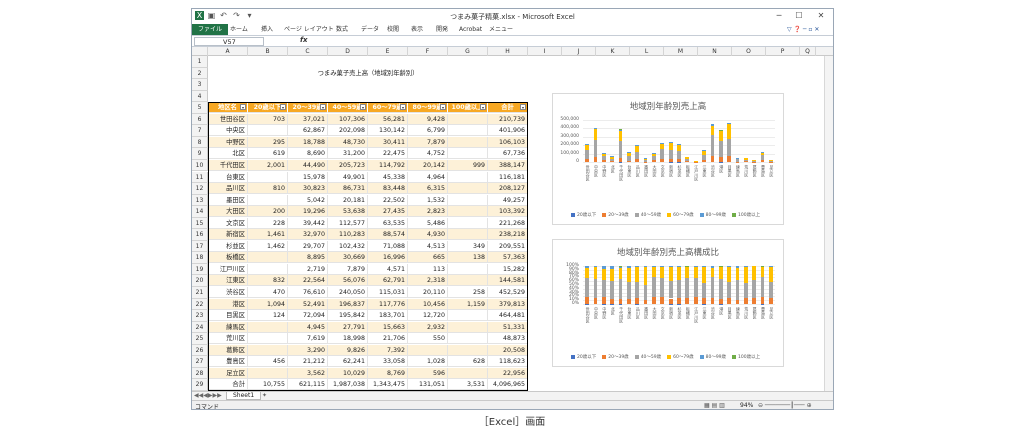 The height and width of the screenshot is (440, 1024). I want to click on table-cell: 22,564, so click(308, 281).